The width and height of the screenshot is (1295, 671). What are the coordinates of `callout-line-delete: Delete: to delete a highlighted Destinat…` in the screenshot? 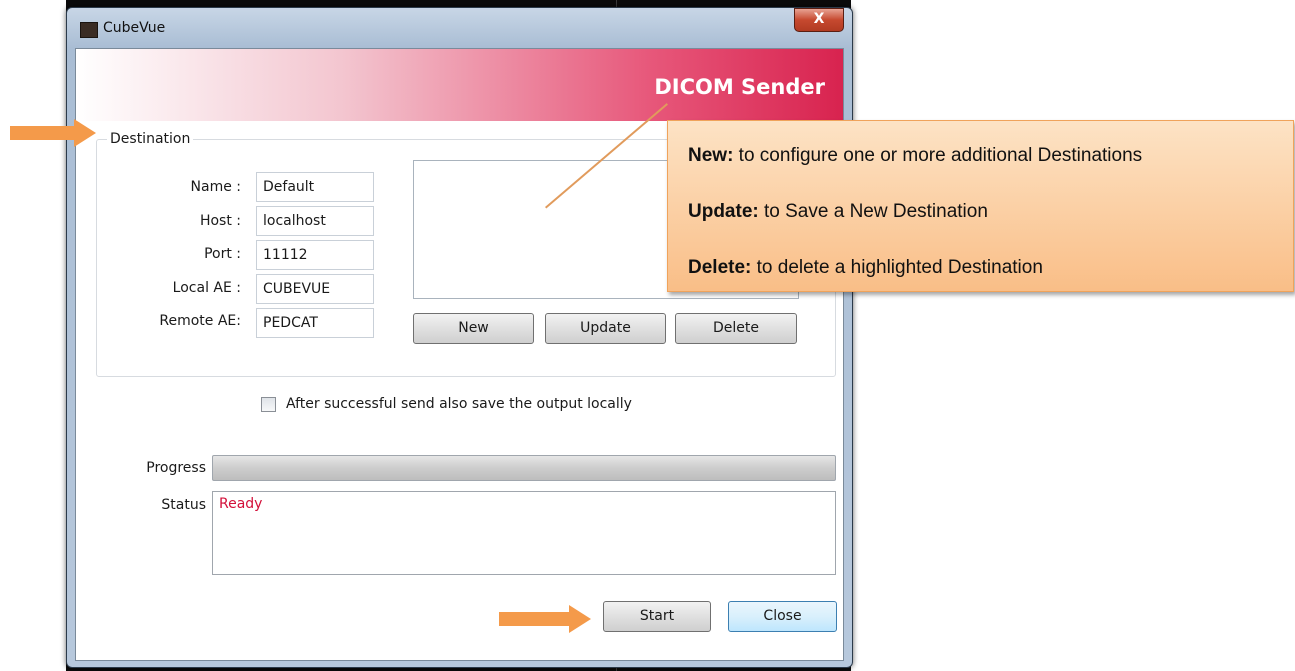 It's located at (865, 268).